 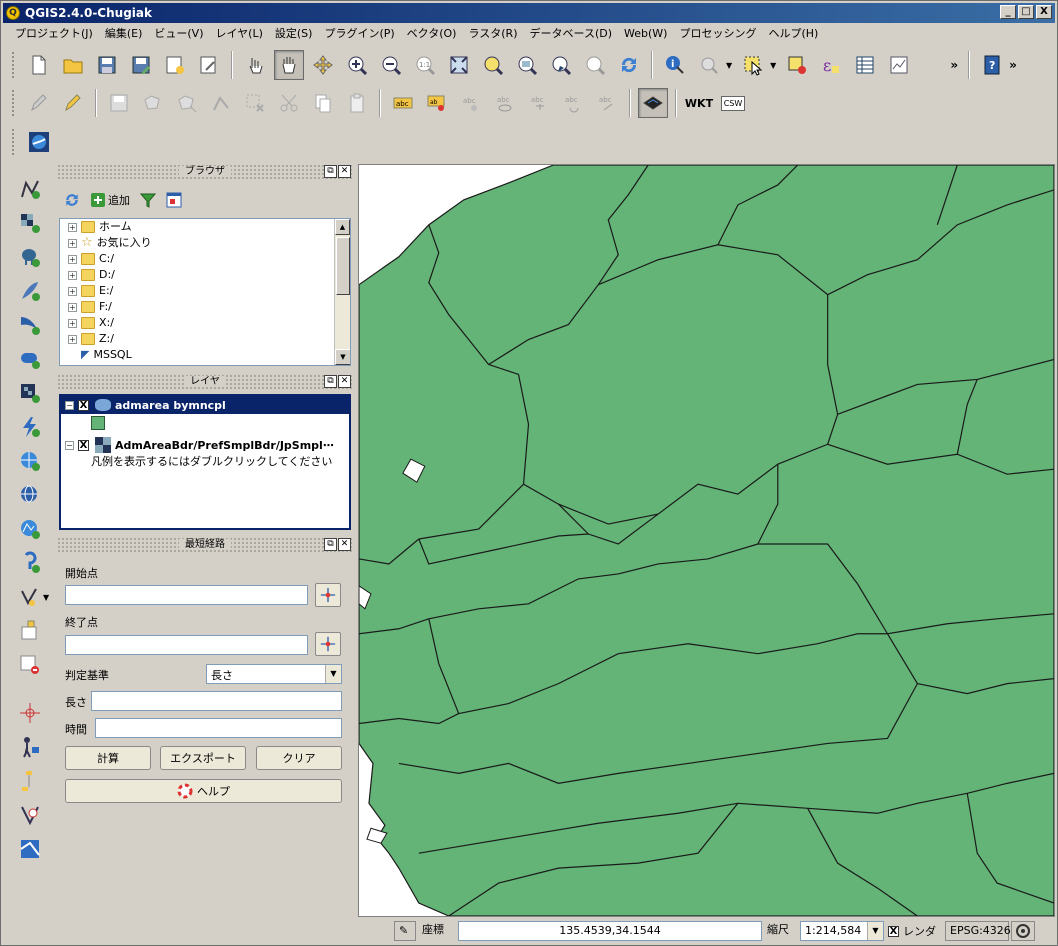 I want to click on layer-symbol-row, so click(x=205, y=423).